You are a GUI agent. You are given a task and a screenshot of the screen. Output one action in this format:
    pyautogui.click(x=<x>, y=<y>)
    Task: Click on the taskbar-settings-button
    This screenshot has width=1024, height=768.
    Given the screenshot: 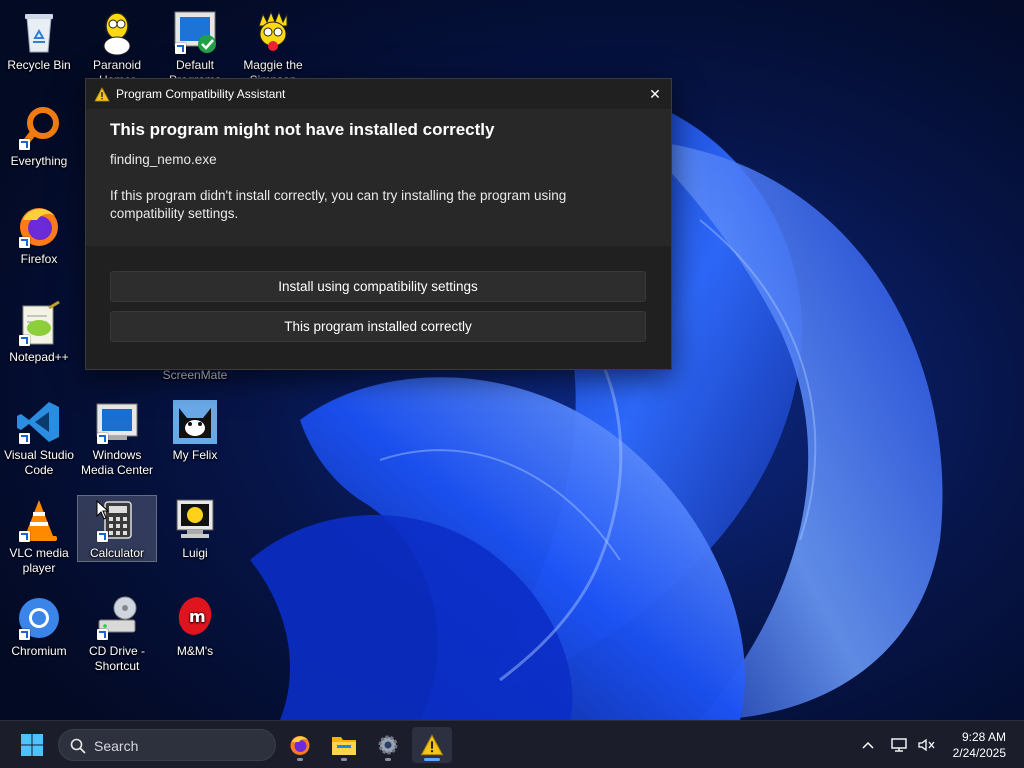 What is the action you would take?
    pyautogui.click(x=388, y=745)
    